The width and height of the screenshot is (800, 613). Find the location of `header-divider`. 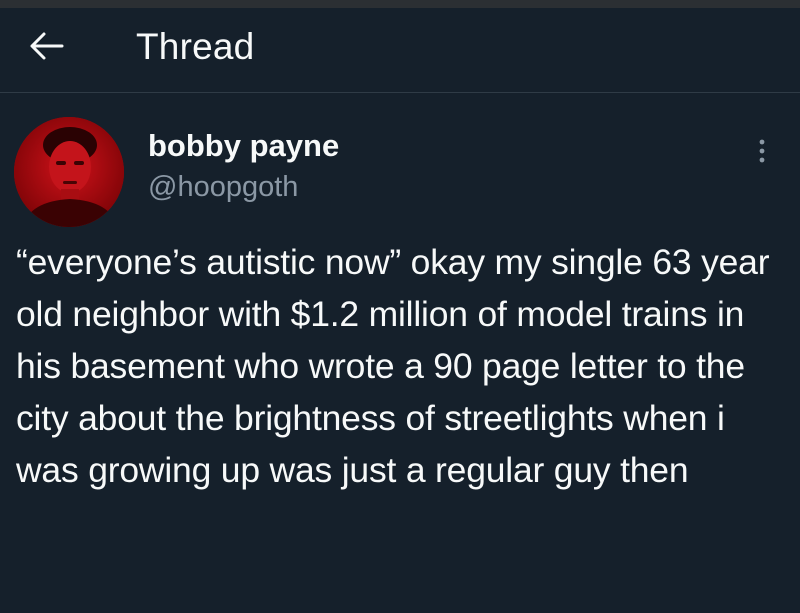

header-divider is located at coordinates (400, 92).